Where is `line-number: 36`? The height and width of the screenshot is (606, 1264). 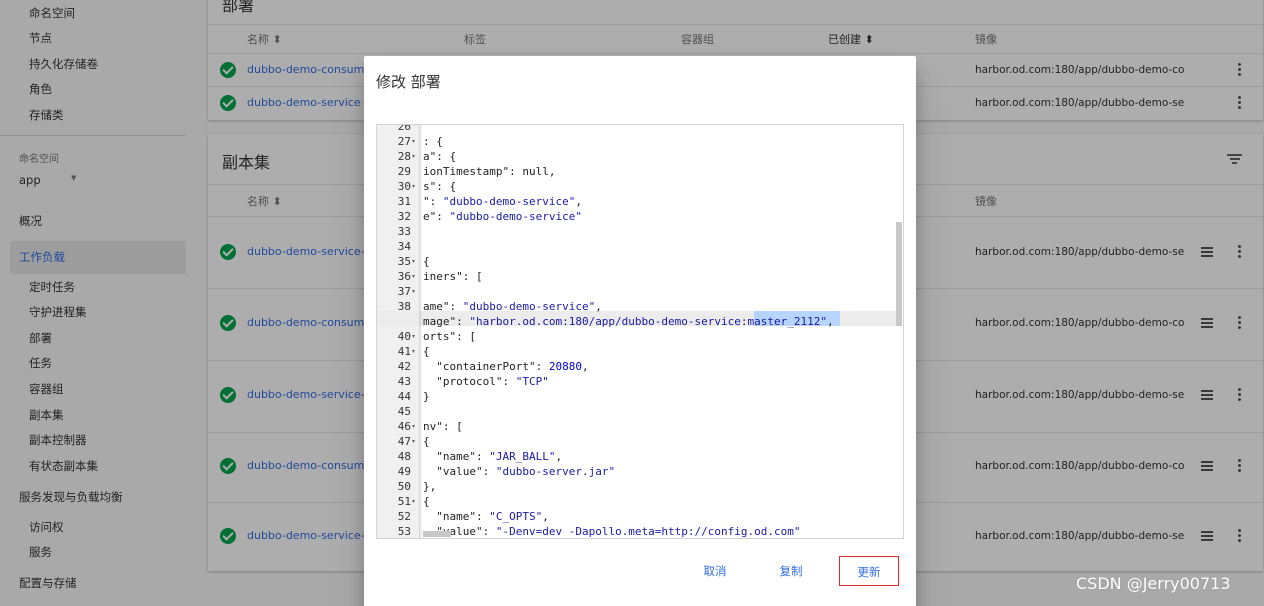 line-number: 36 is located at coordinates (404, 276).